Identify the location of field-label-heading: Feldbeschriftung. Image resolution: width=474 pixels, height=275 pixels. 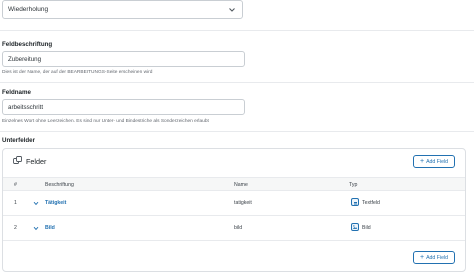
(27, 44).